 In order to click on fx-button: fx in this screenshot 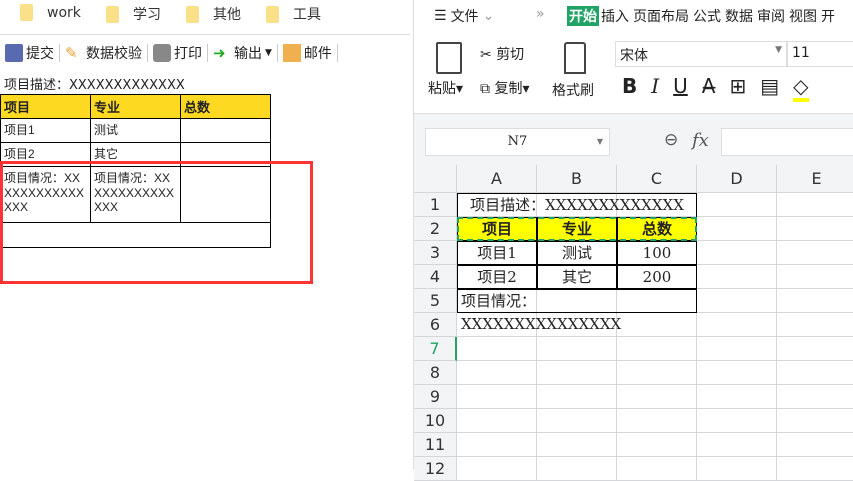, I will do `click(700, 140)`.